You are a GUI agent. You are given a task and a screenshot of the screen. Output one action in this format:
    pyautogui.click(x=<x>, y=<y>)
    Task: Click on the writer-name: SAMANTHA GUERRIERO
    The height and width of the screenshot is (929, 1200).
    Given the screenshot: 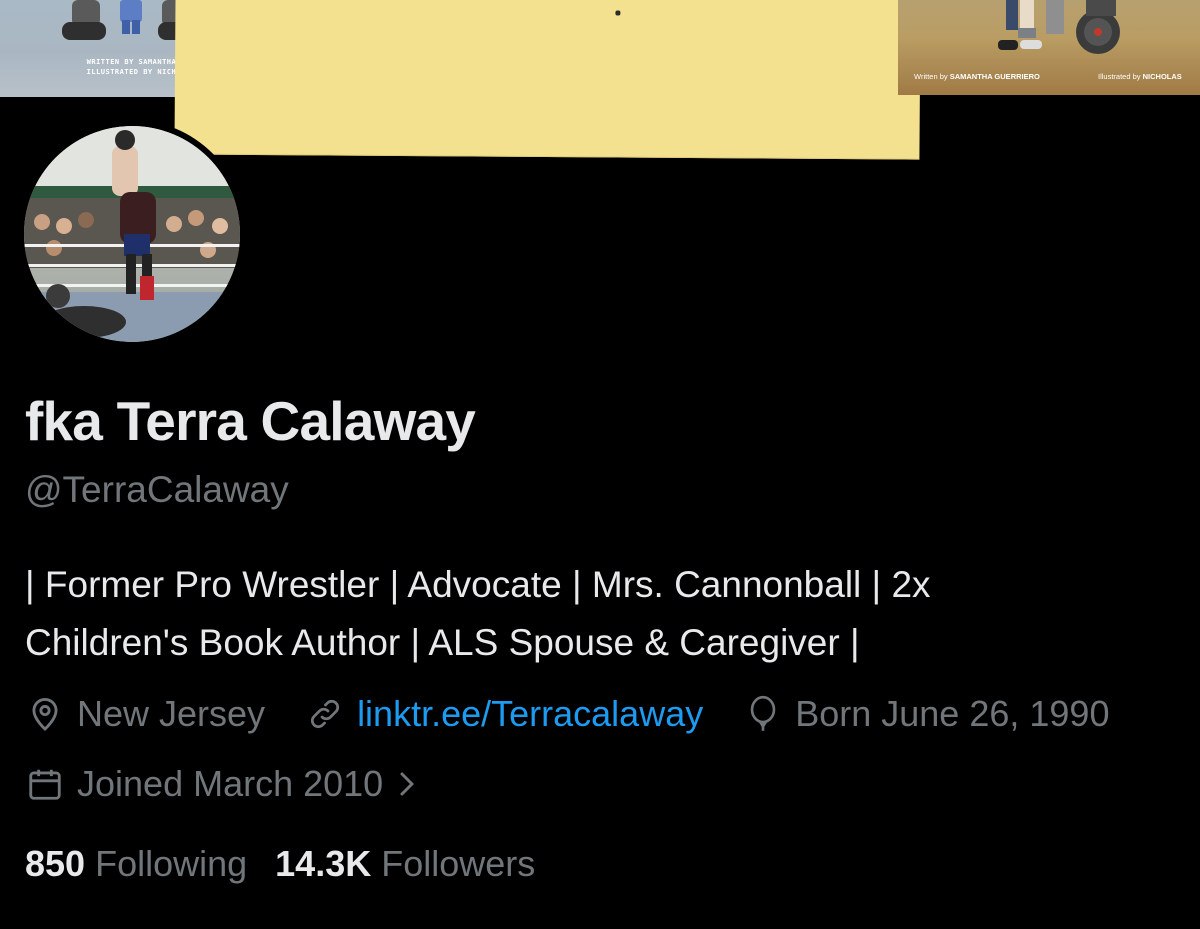 What is the action you would take?
    pyautogui.click(x=994, y=76)
    